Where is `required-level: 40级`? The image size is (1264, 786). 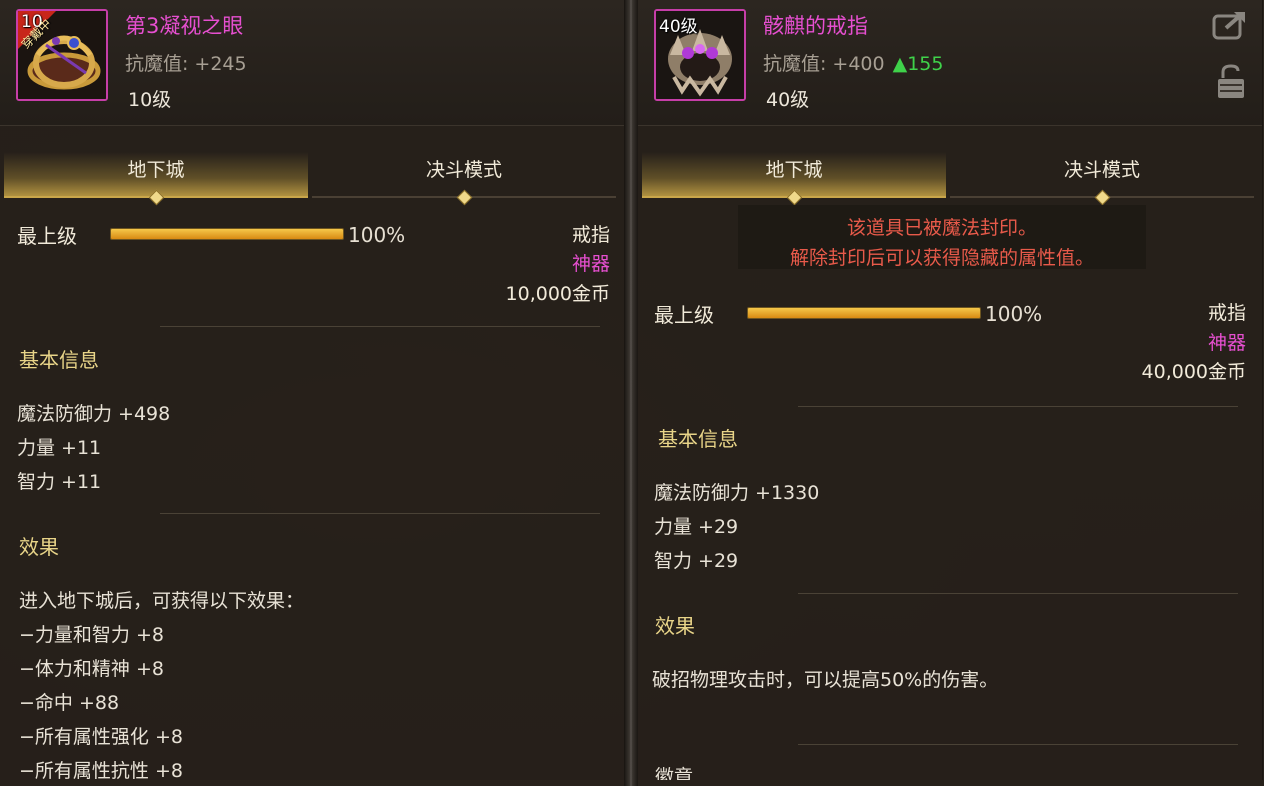 required-level: 40级 is located at coordinates (788, 100).